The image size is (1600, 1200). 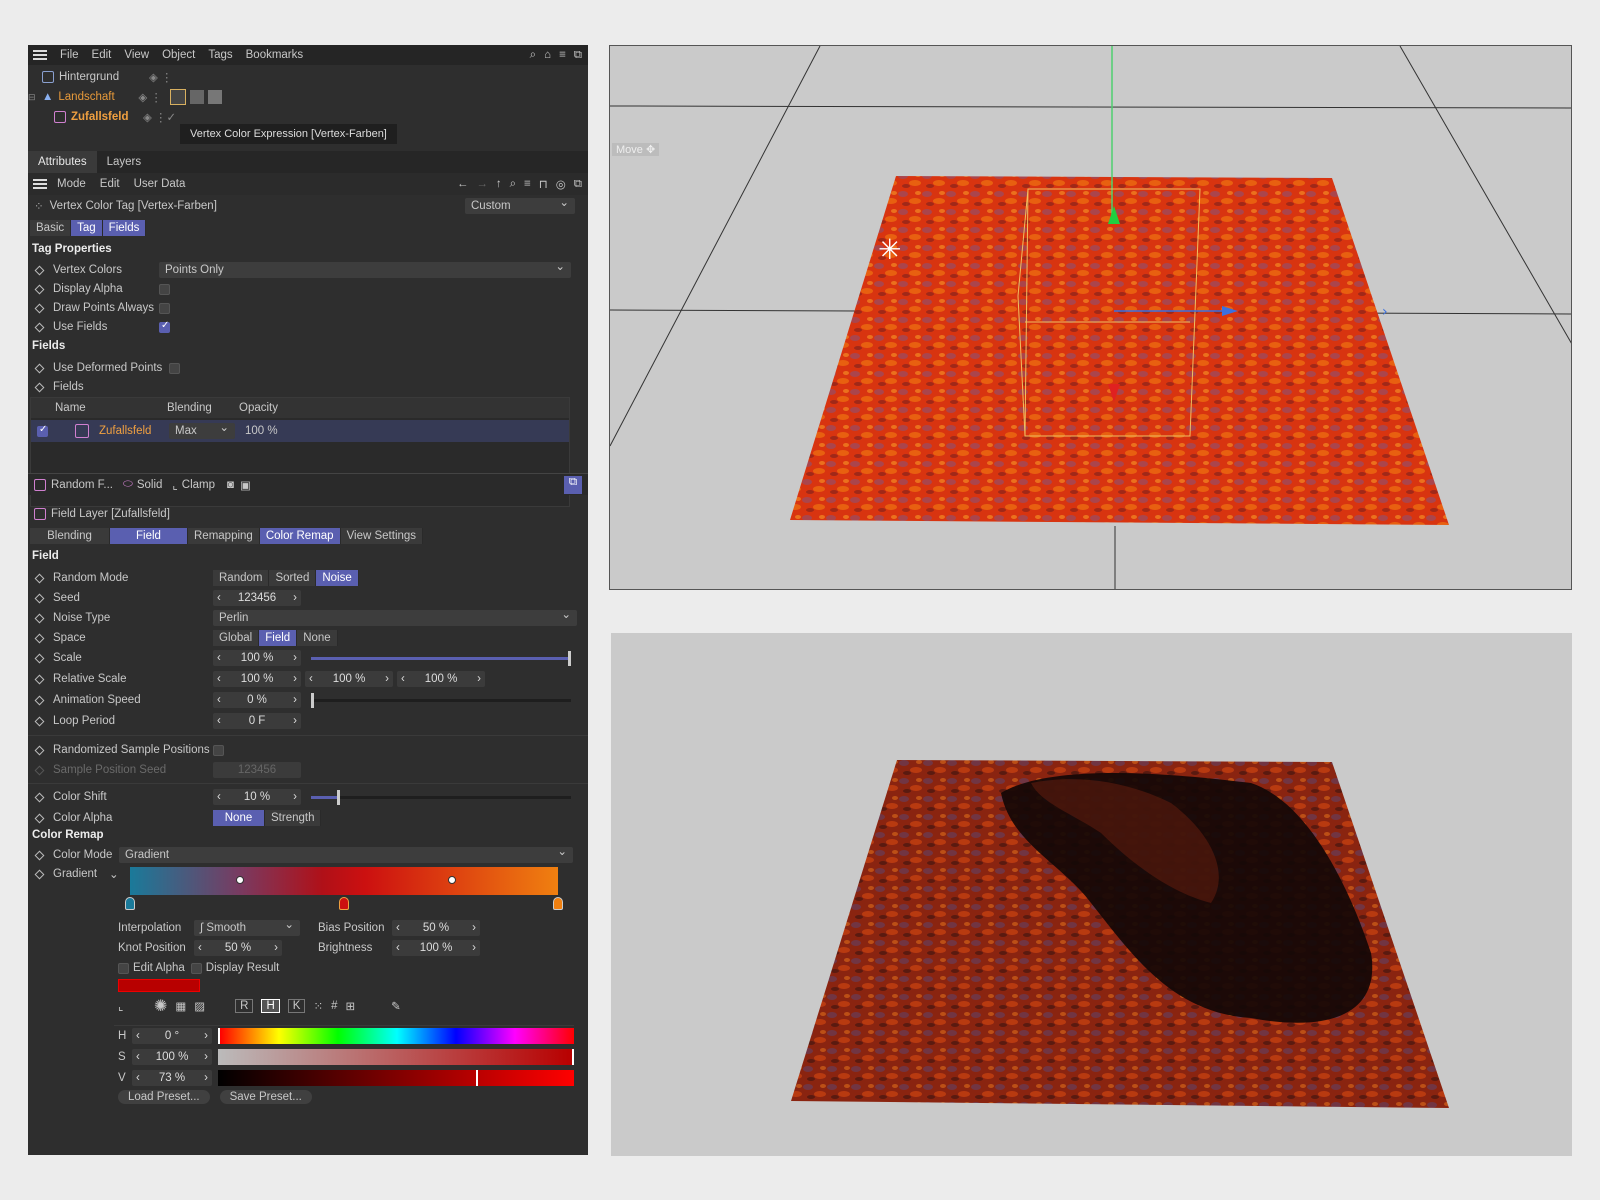 What do you see at coordinates (164, 289) in the screenshot?
I see `display-alpha-checkbox` at bounding box center [164, 289].